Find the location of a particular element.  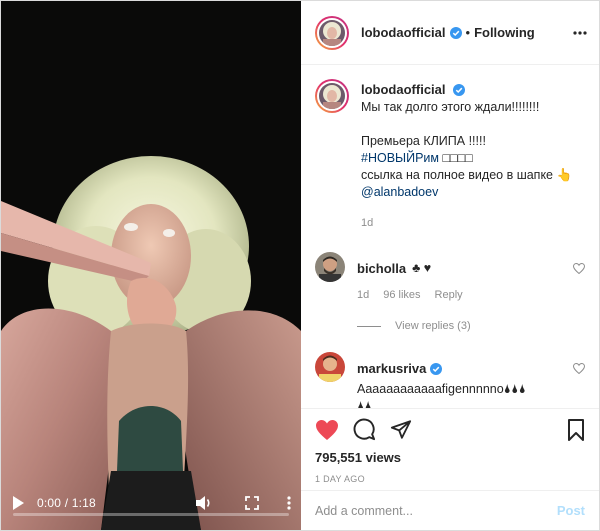

action-bar is located at coordinates (450, 429).